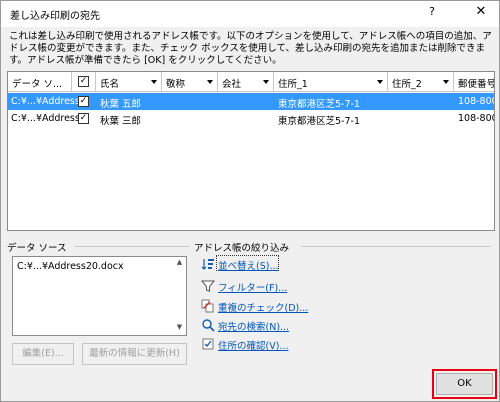  Describe the element at coordinates (407, 84) in the screenshot. I see `column-header-label: 住所_2` at that location.